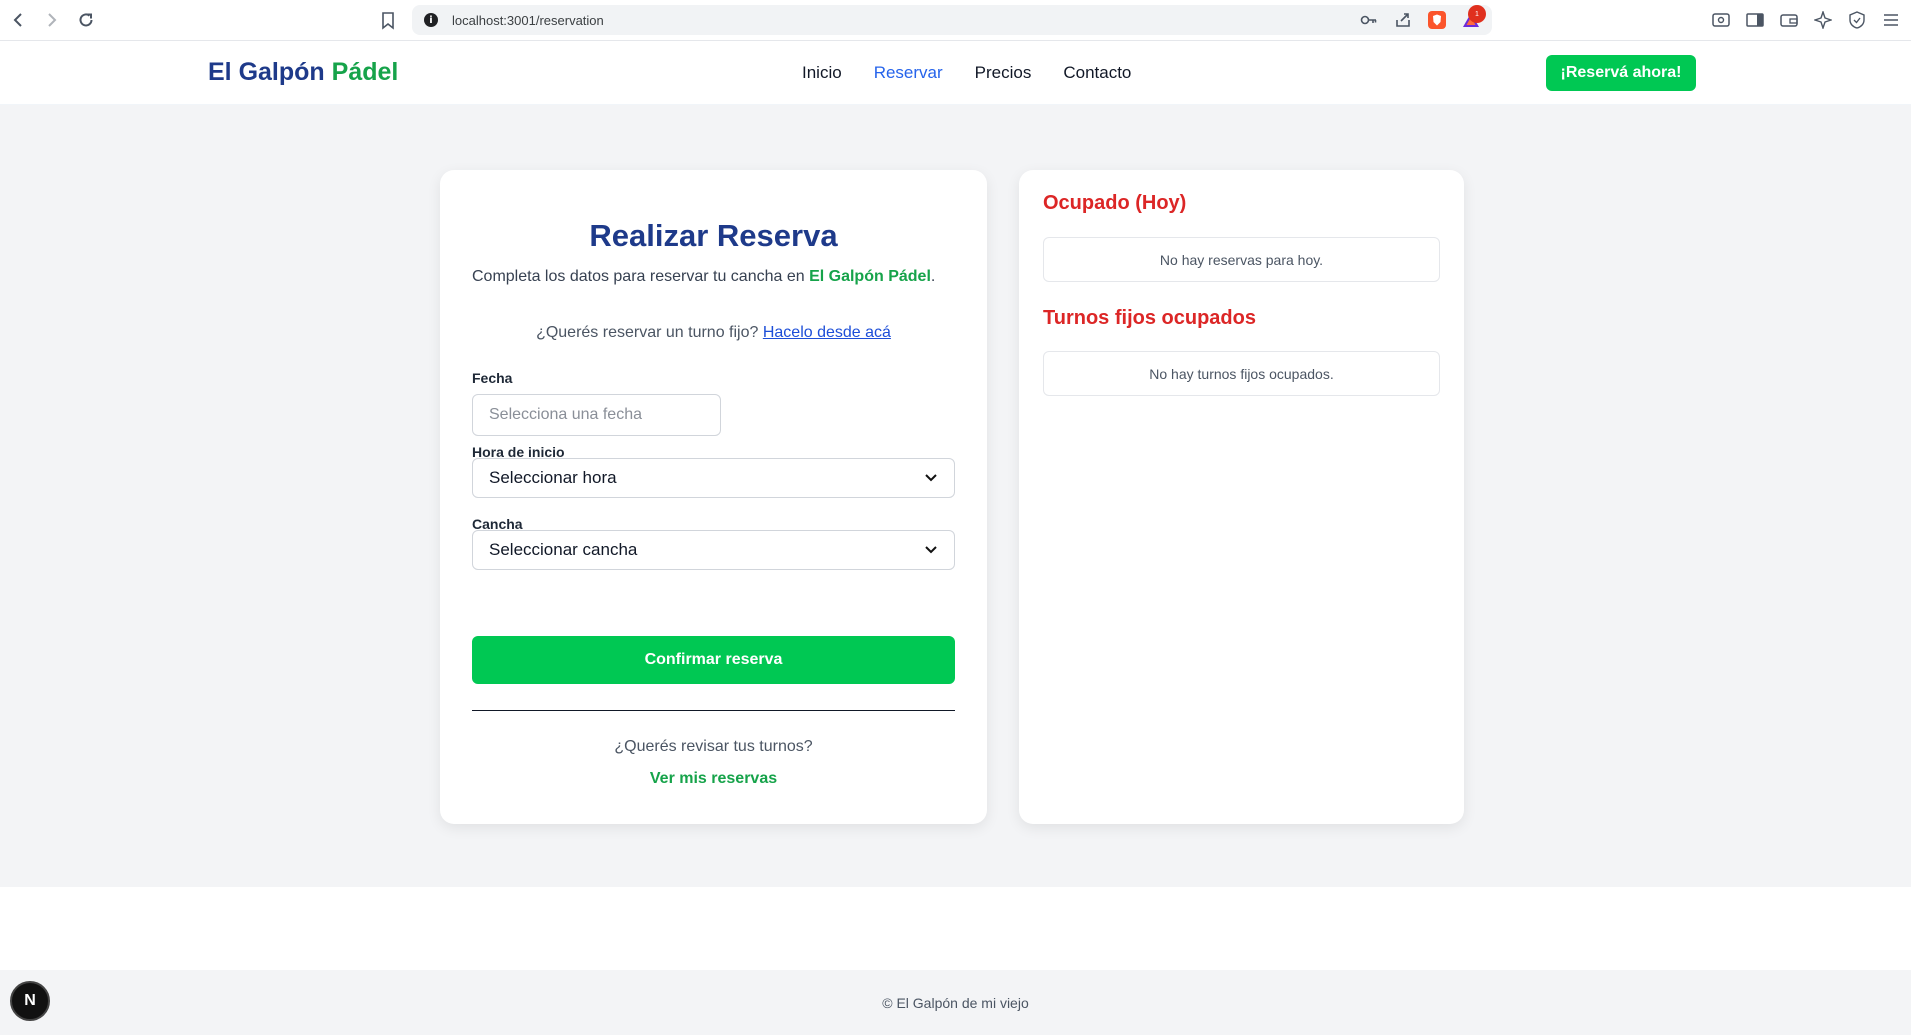  What do you see at coordinates (52, 20) in the screenshot?
I see `forward-icon` at bounding box center [52, 20].